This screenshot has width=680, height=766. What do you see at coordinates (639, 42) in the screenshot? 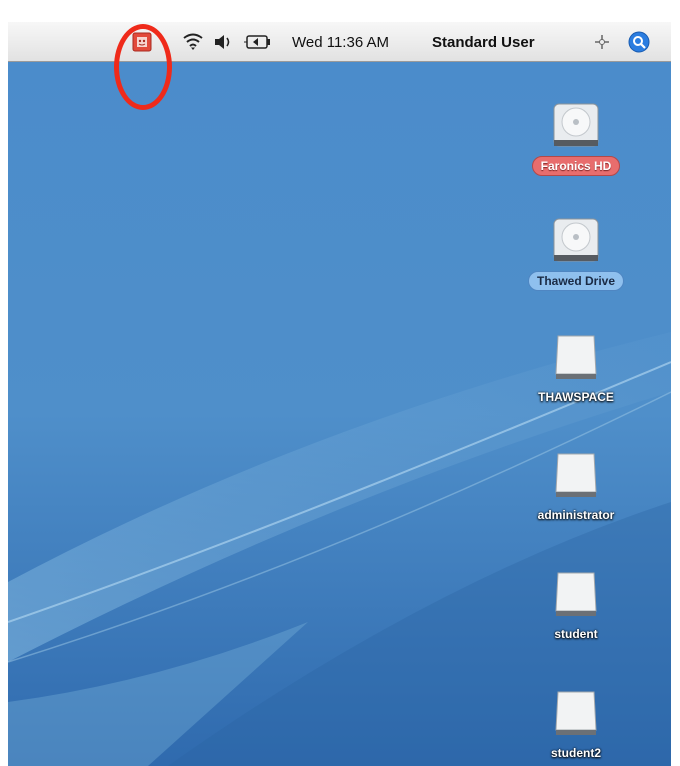
I see `spotlight-icon` at bounding box center [639, 42].